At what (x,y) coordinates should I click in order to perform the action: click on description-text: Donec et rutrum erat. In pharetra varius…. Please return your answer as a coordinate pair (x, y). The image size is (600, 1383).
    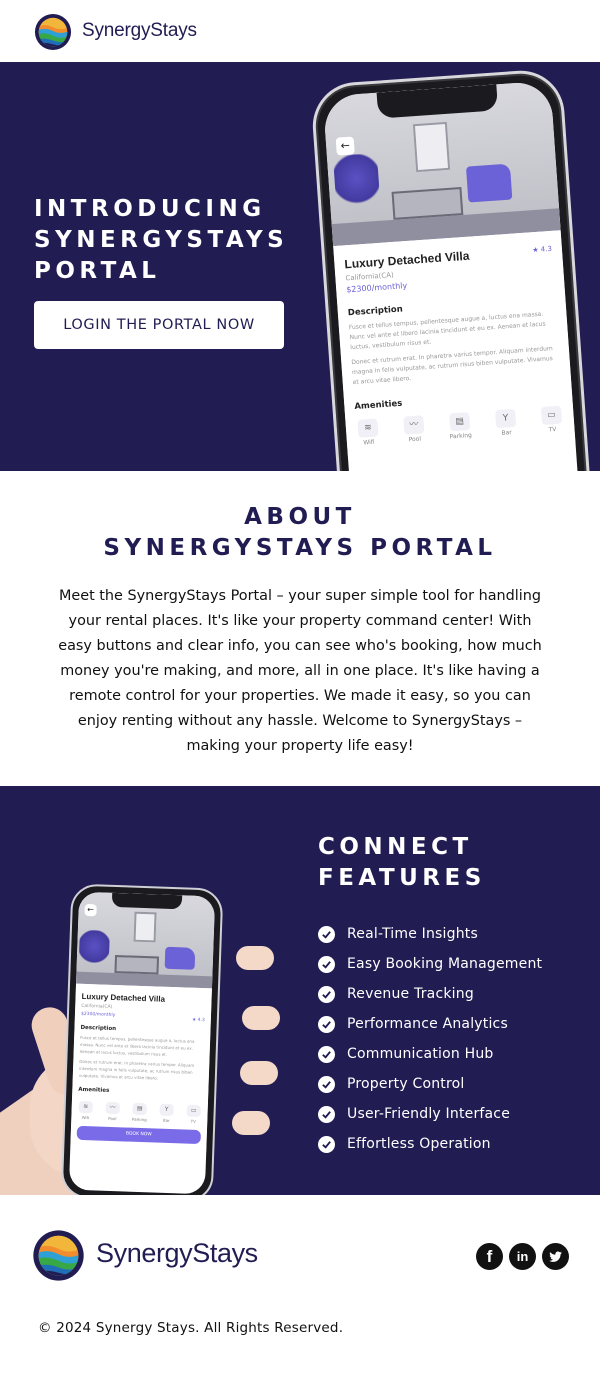
    Looking at the image, I should click on (136, 1069).